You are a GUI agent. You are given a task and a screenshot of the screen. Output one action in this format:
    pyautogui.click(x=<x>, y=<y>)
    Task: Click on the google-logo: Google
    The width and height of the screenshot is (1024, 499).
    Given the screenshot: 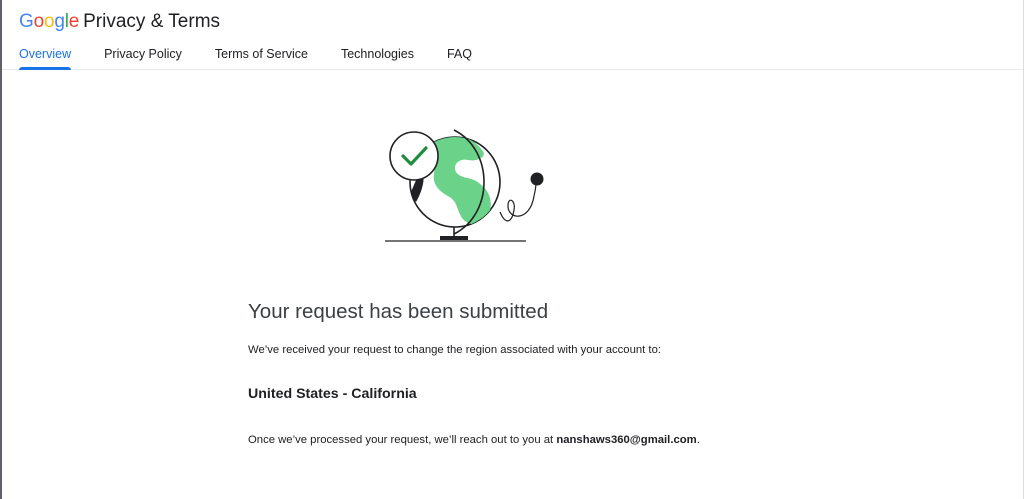 What is the action you would take?
    pyautogui.click(x=49, y=22)
    